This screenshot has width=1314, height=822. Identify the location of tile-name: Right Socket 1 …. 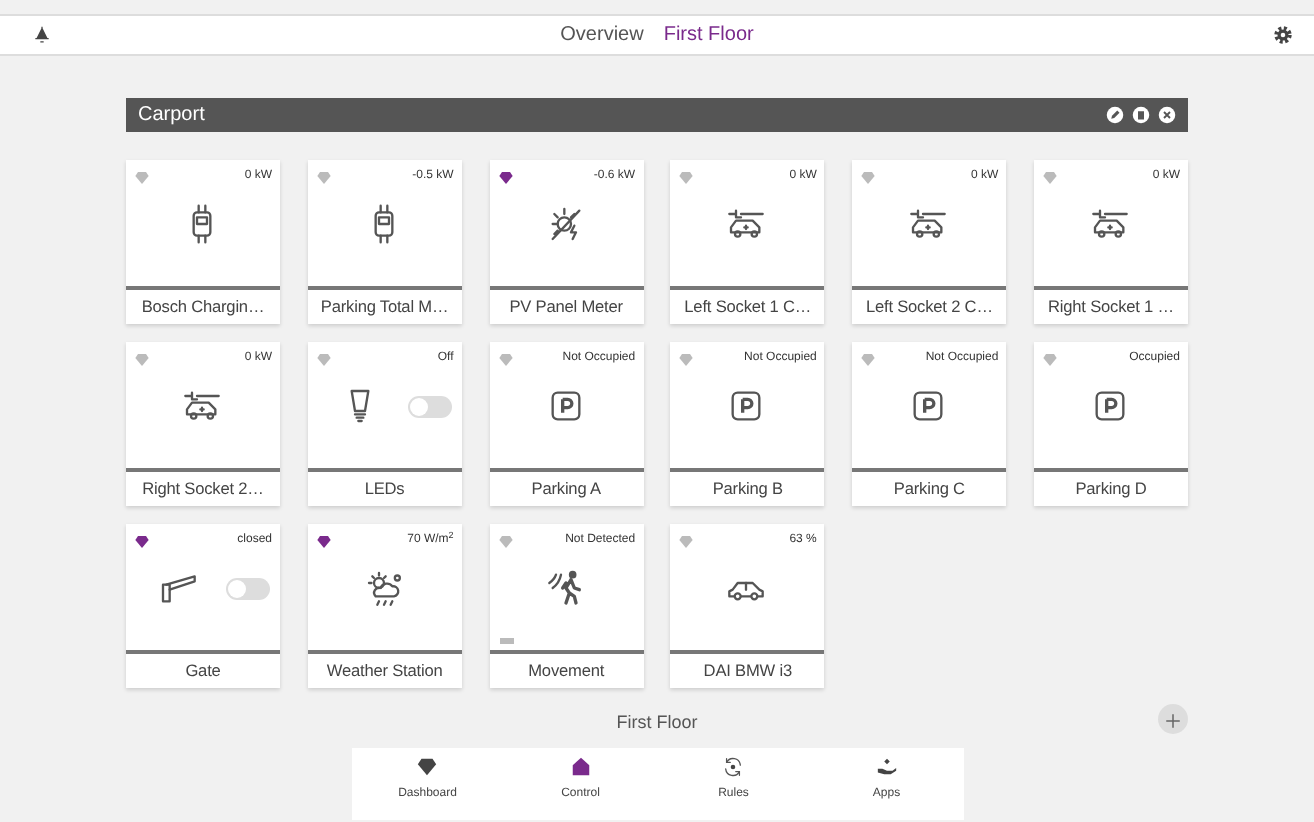
(1110, 305).